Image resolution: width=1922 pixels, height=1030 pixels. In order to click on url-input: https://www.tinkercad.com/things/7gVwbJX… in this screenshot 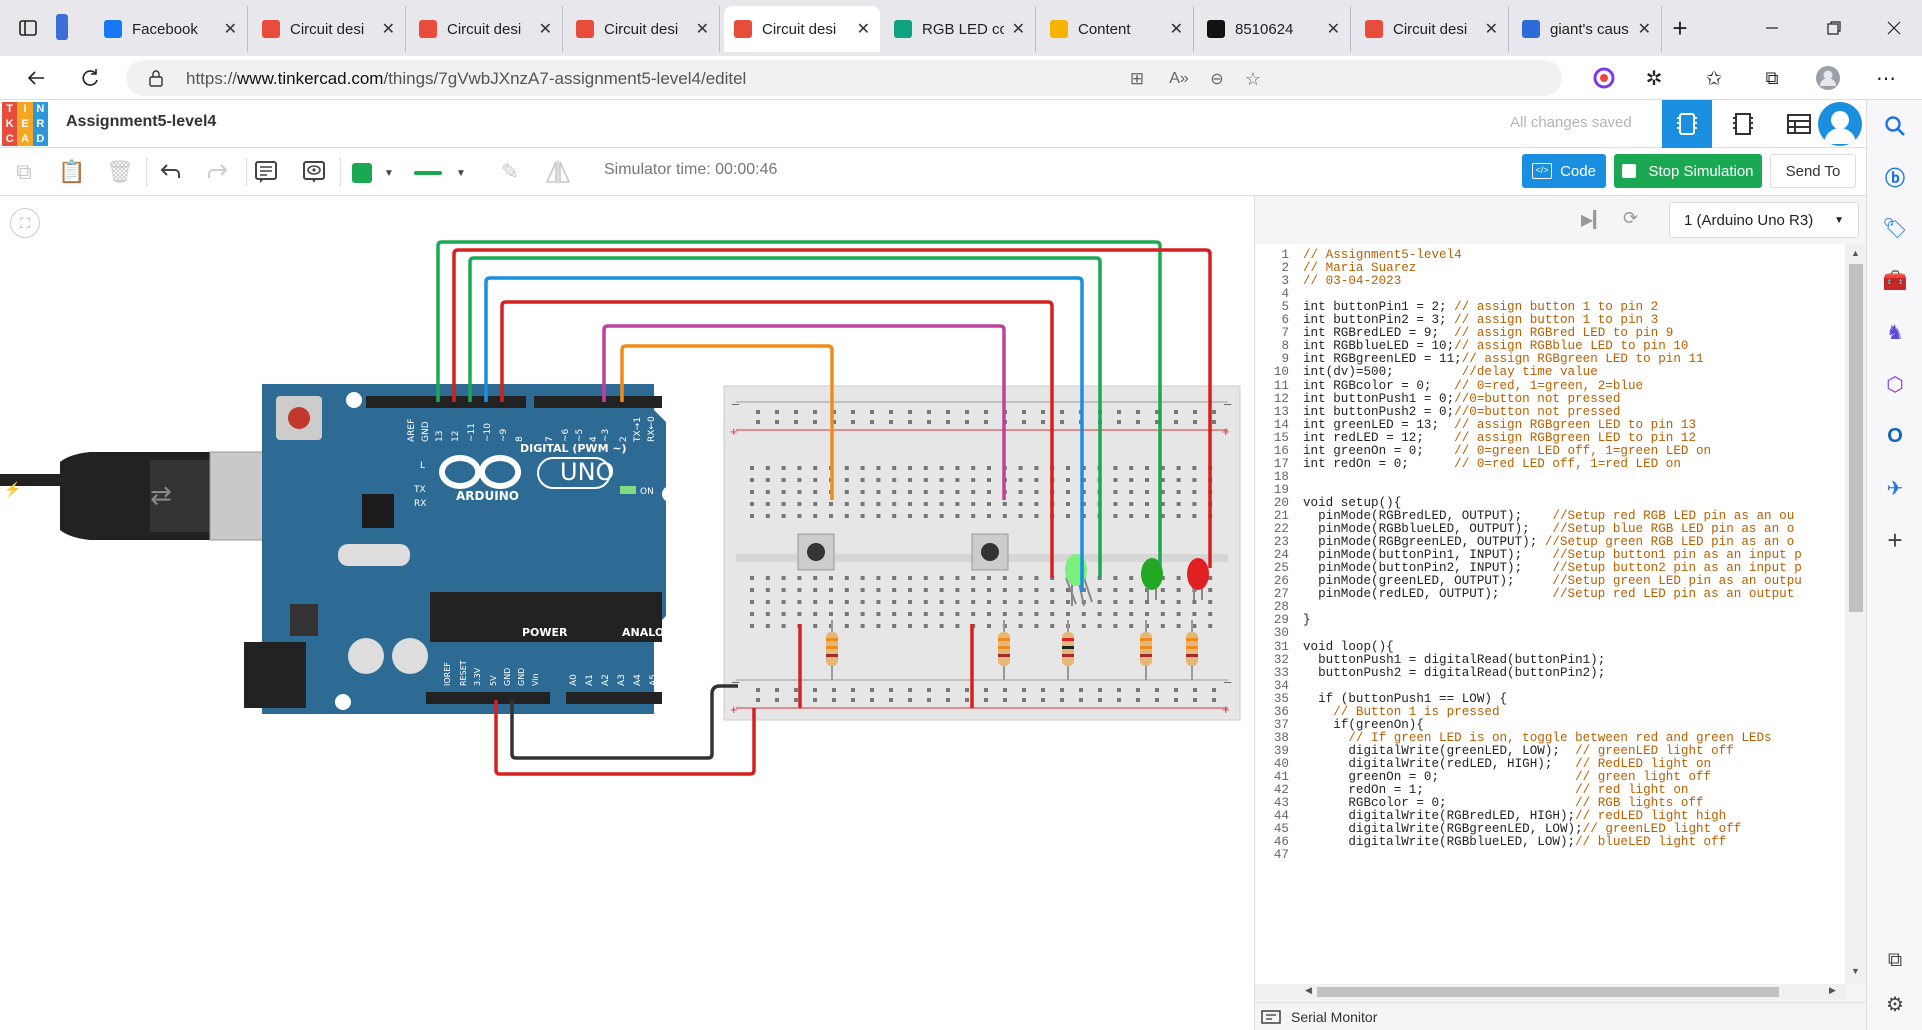, I will do `click(844, 78)`.